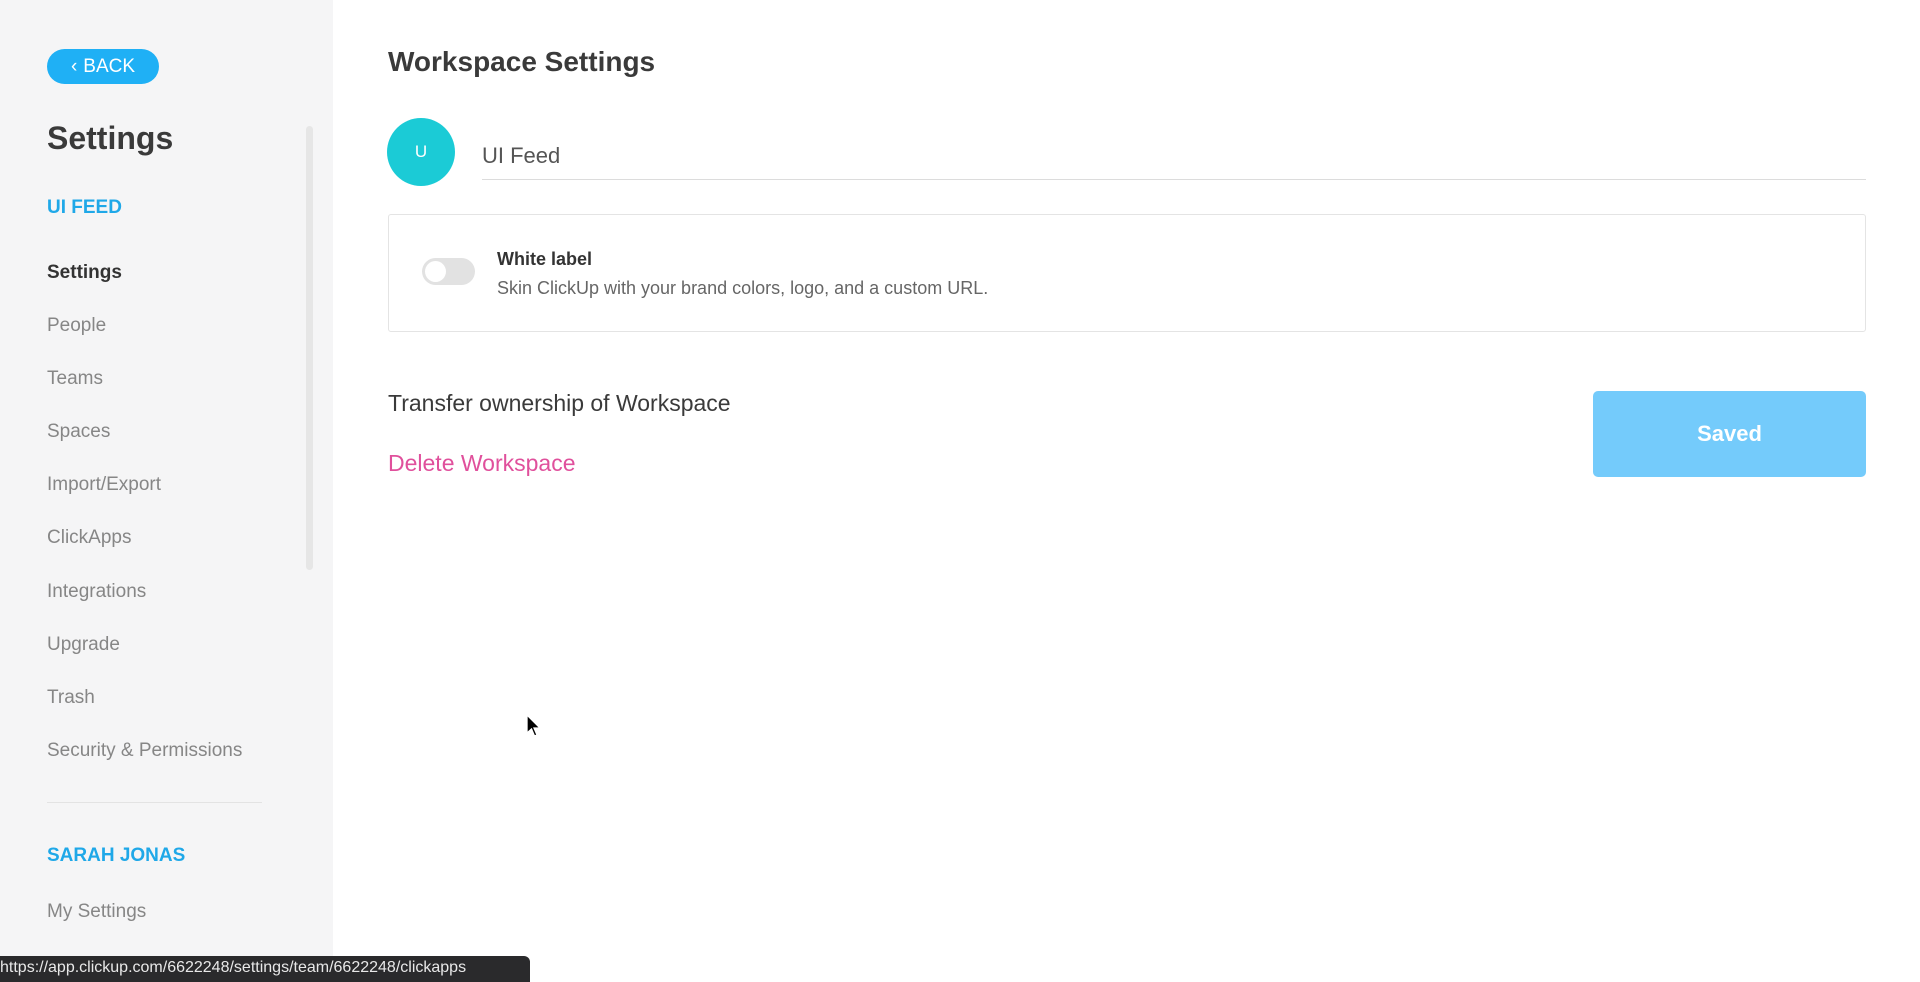  What do you see at coordinates (96, 912) in the screenshot?
I see `sidebar-item-my-settings: My Settings` at bounding box center [96, 912].